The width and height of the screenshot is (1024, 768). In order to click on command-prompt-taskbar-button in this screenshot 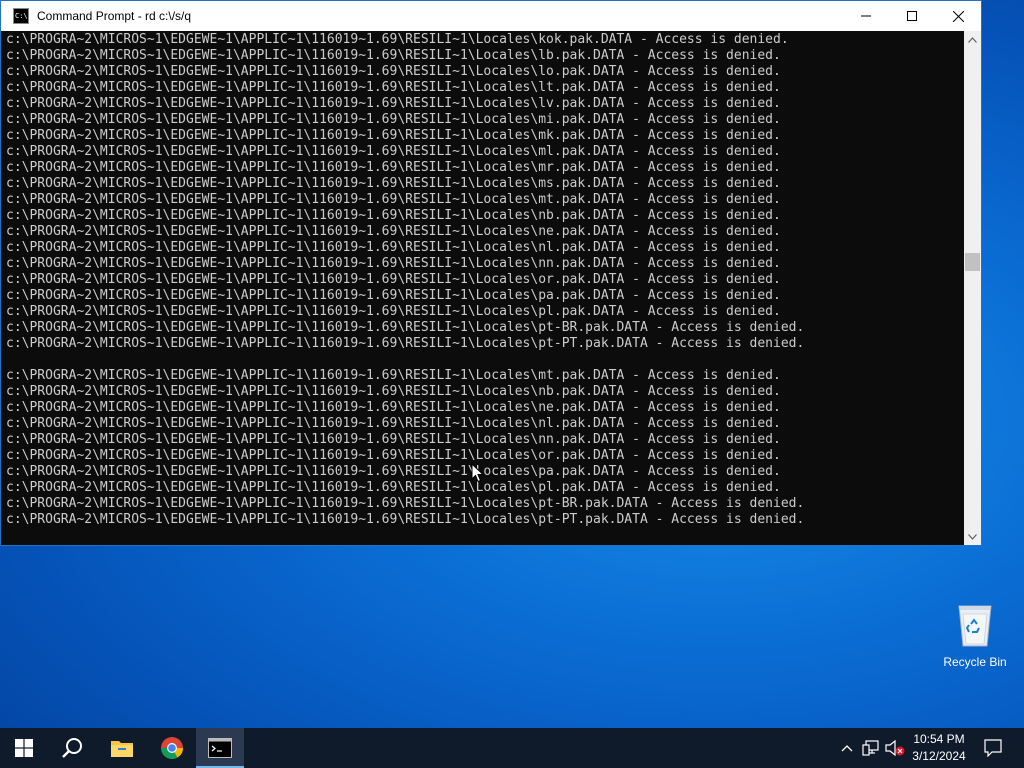, I will do `click(220, 748)`.